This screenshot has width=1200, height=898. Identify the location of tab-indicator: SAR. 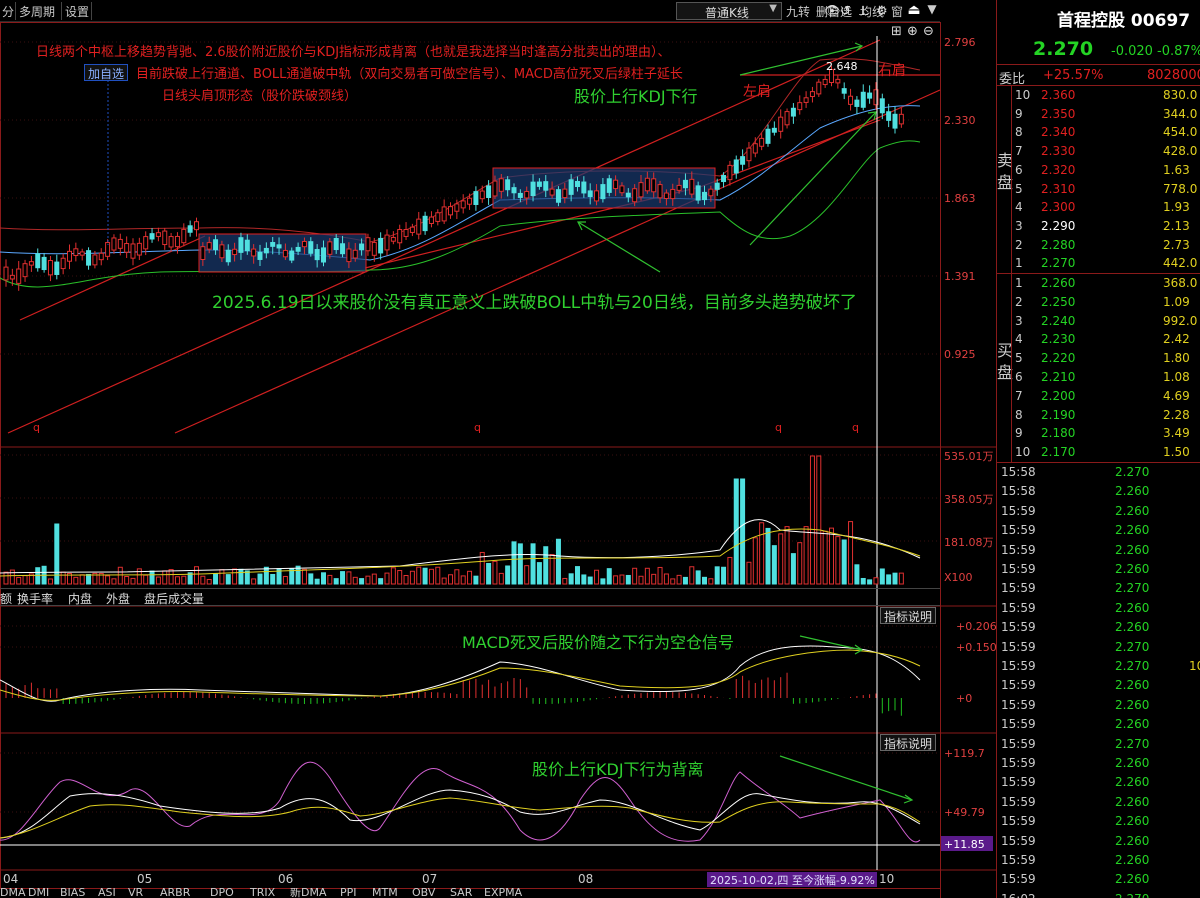
(461, 893).